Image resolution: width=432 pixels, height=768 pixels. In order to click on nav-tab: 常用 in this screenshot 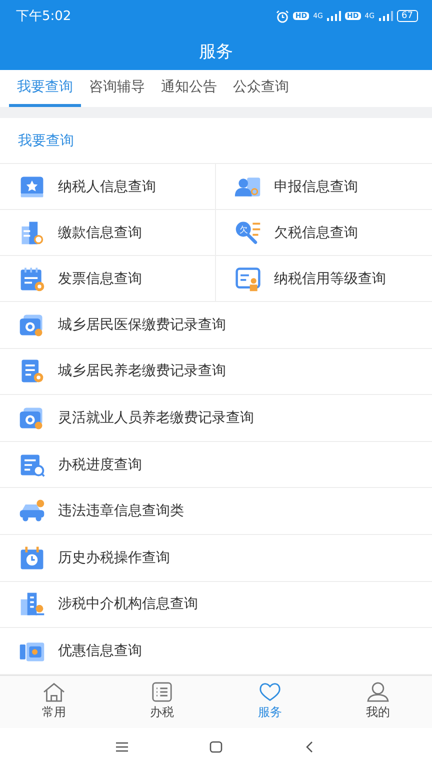, I will do `click(54, 702)`.